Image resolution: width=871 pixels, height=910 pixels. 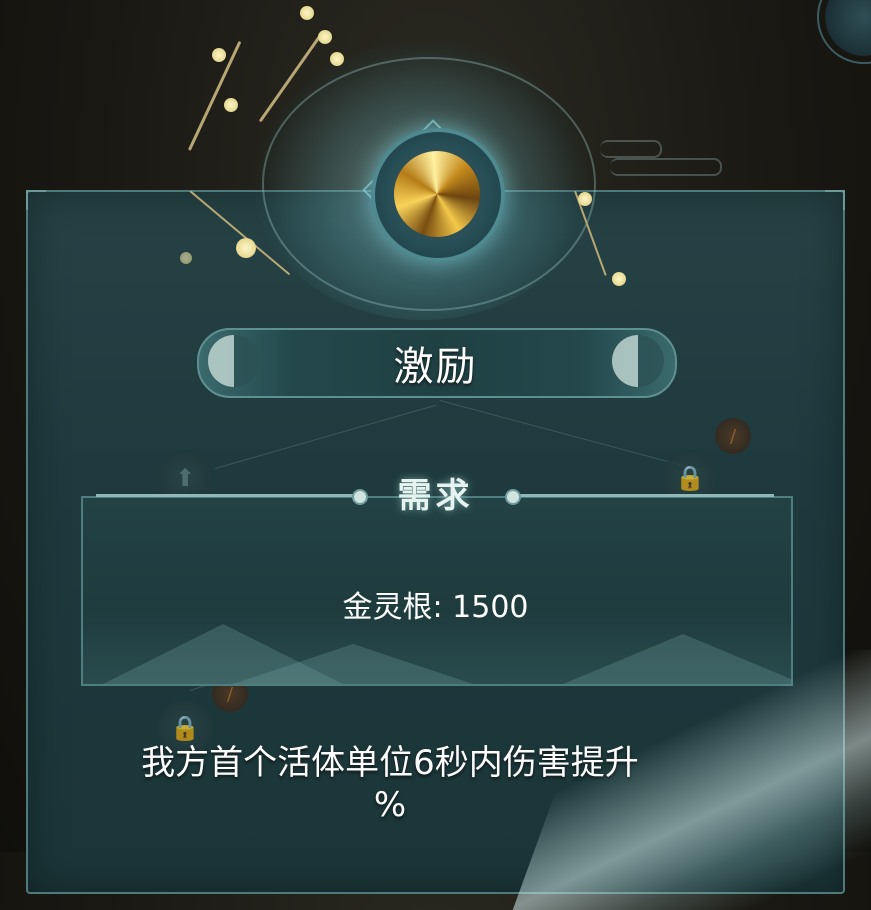 What do you see at coordinates (437, 194) in the screenshot?
I see `gold-element-orb-icon` at bounding box center [437, 194].